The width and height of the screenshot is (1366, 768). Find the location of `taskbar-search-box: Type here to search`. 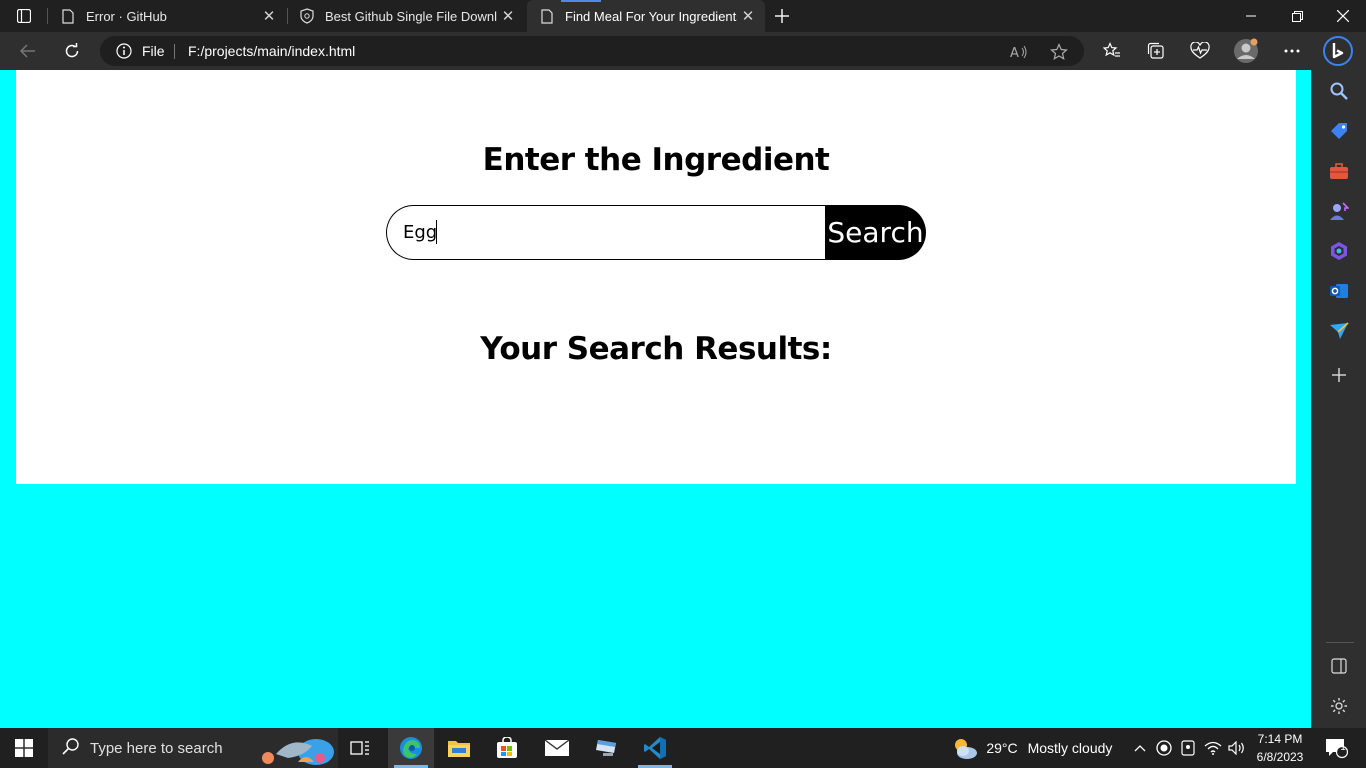

taskbar-search-box: Type here to search is located at coordinates (193, 748).